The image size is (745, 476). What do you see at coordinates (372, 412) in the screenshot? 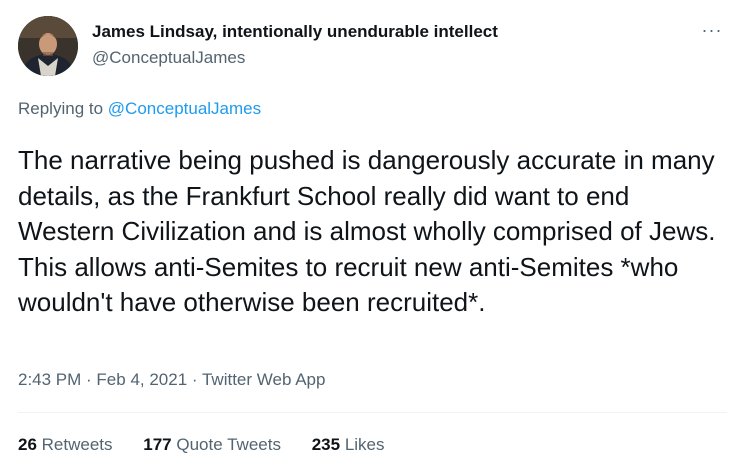
I see `divider` at bounding box center [372, 412].